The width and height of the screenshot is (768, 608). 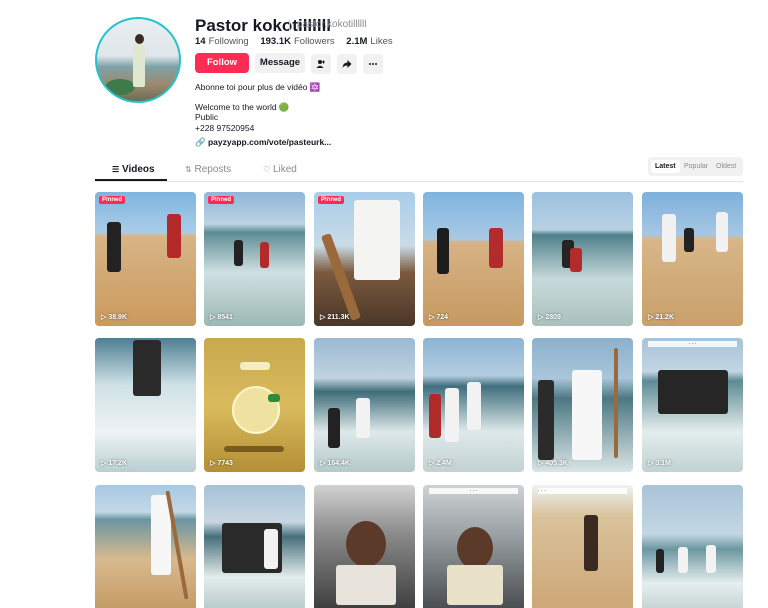 I want to click on bio-line-3: Public, so click(x=207, y=117).